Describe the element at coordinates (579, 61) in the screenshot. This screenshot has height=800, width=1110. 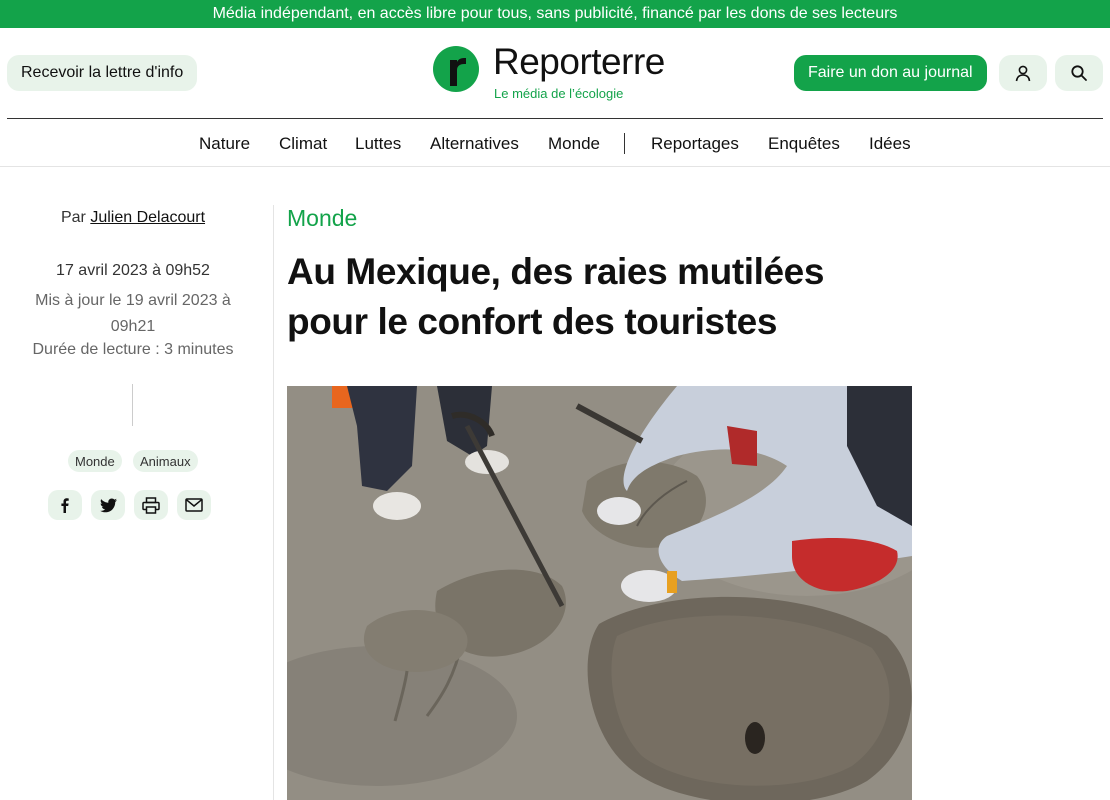
I see `logo-name: Reporterre` at that location.